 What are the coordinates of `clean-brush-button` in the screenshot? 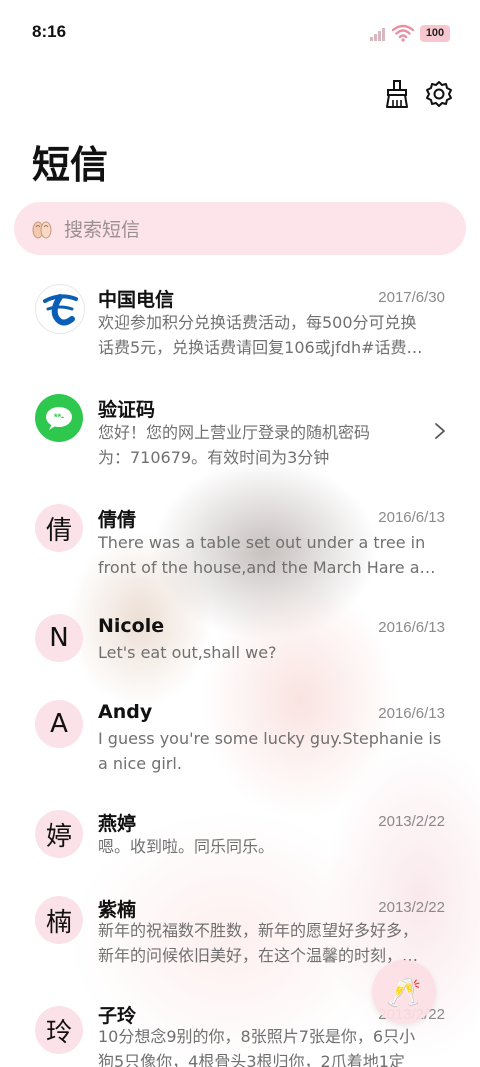 It's located at (397, 94).